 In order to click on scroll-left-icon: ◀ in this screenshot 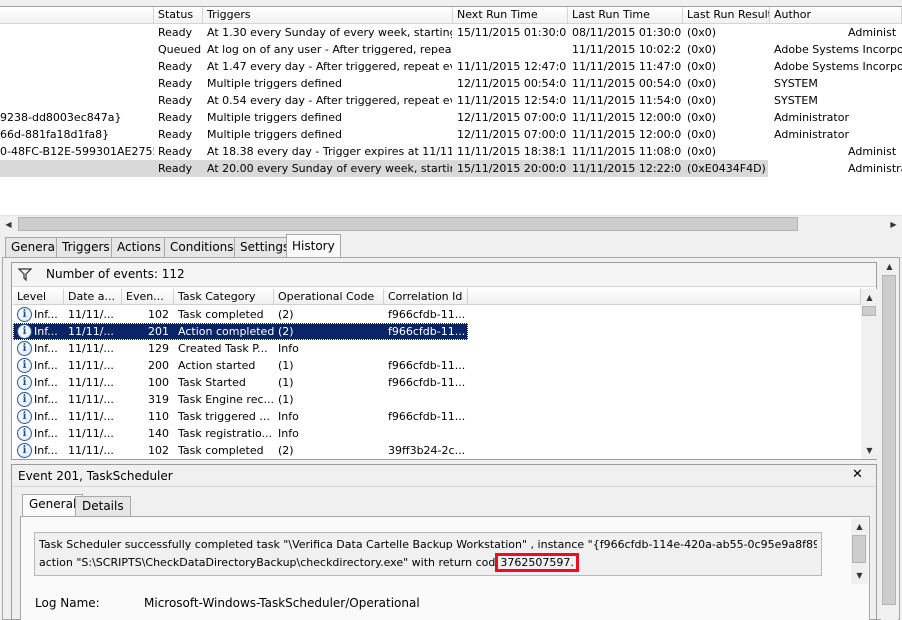, I will do `click(8, 224)`.